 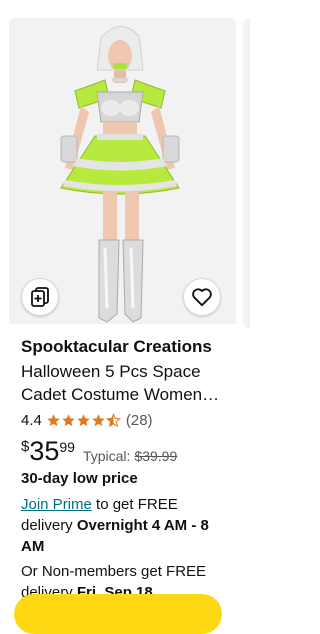 I want to click on brand-name: Spooktacular Creations, so click(x=116, y=346).